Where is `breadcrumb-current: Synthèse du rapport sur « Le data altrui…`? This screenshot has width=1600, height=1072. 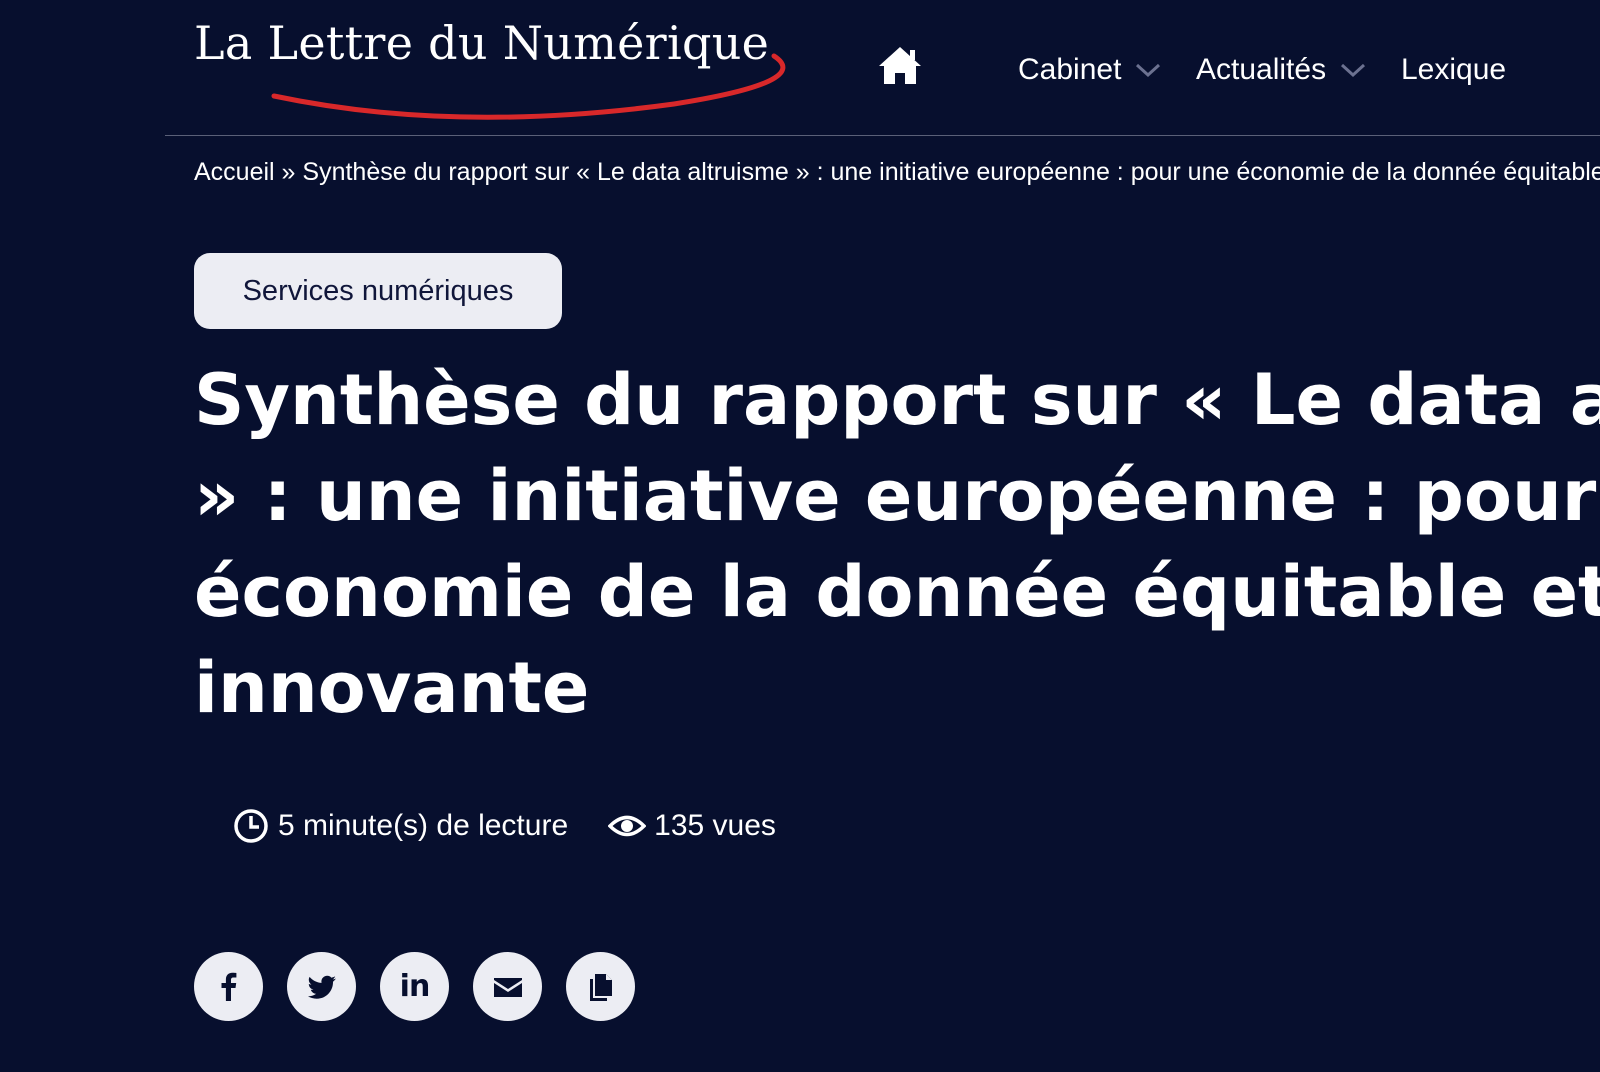 breadcrumb-current: Synthèse du rapport sur « Le data altrui… is located at coordinates (951, 172).